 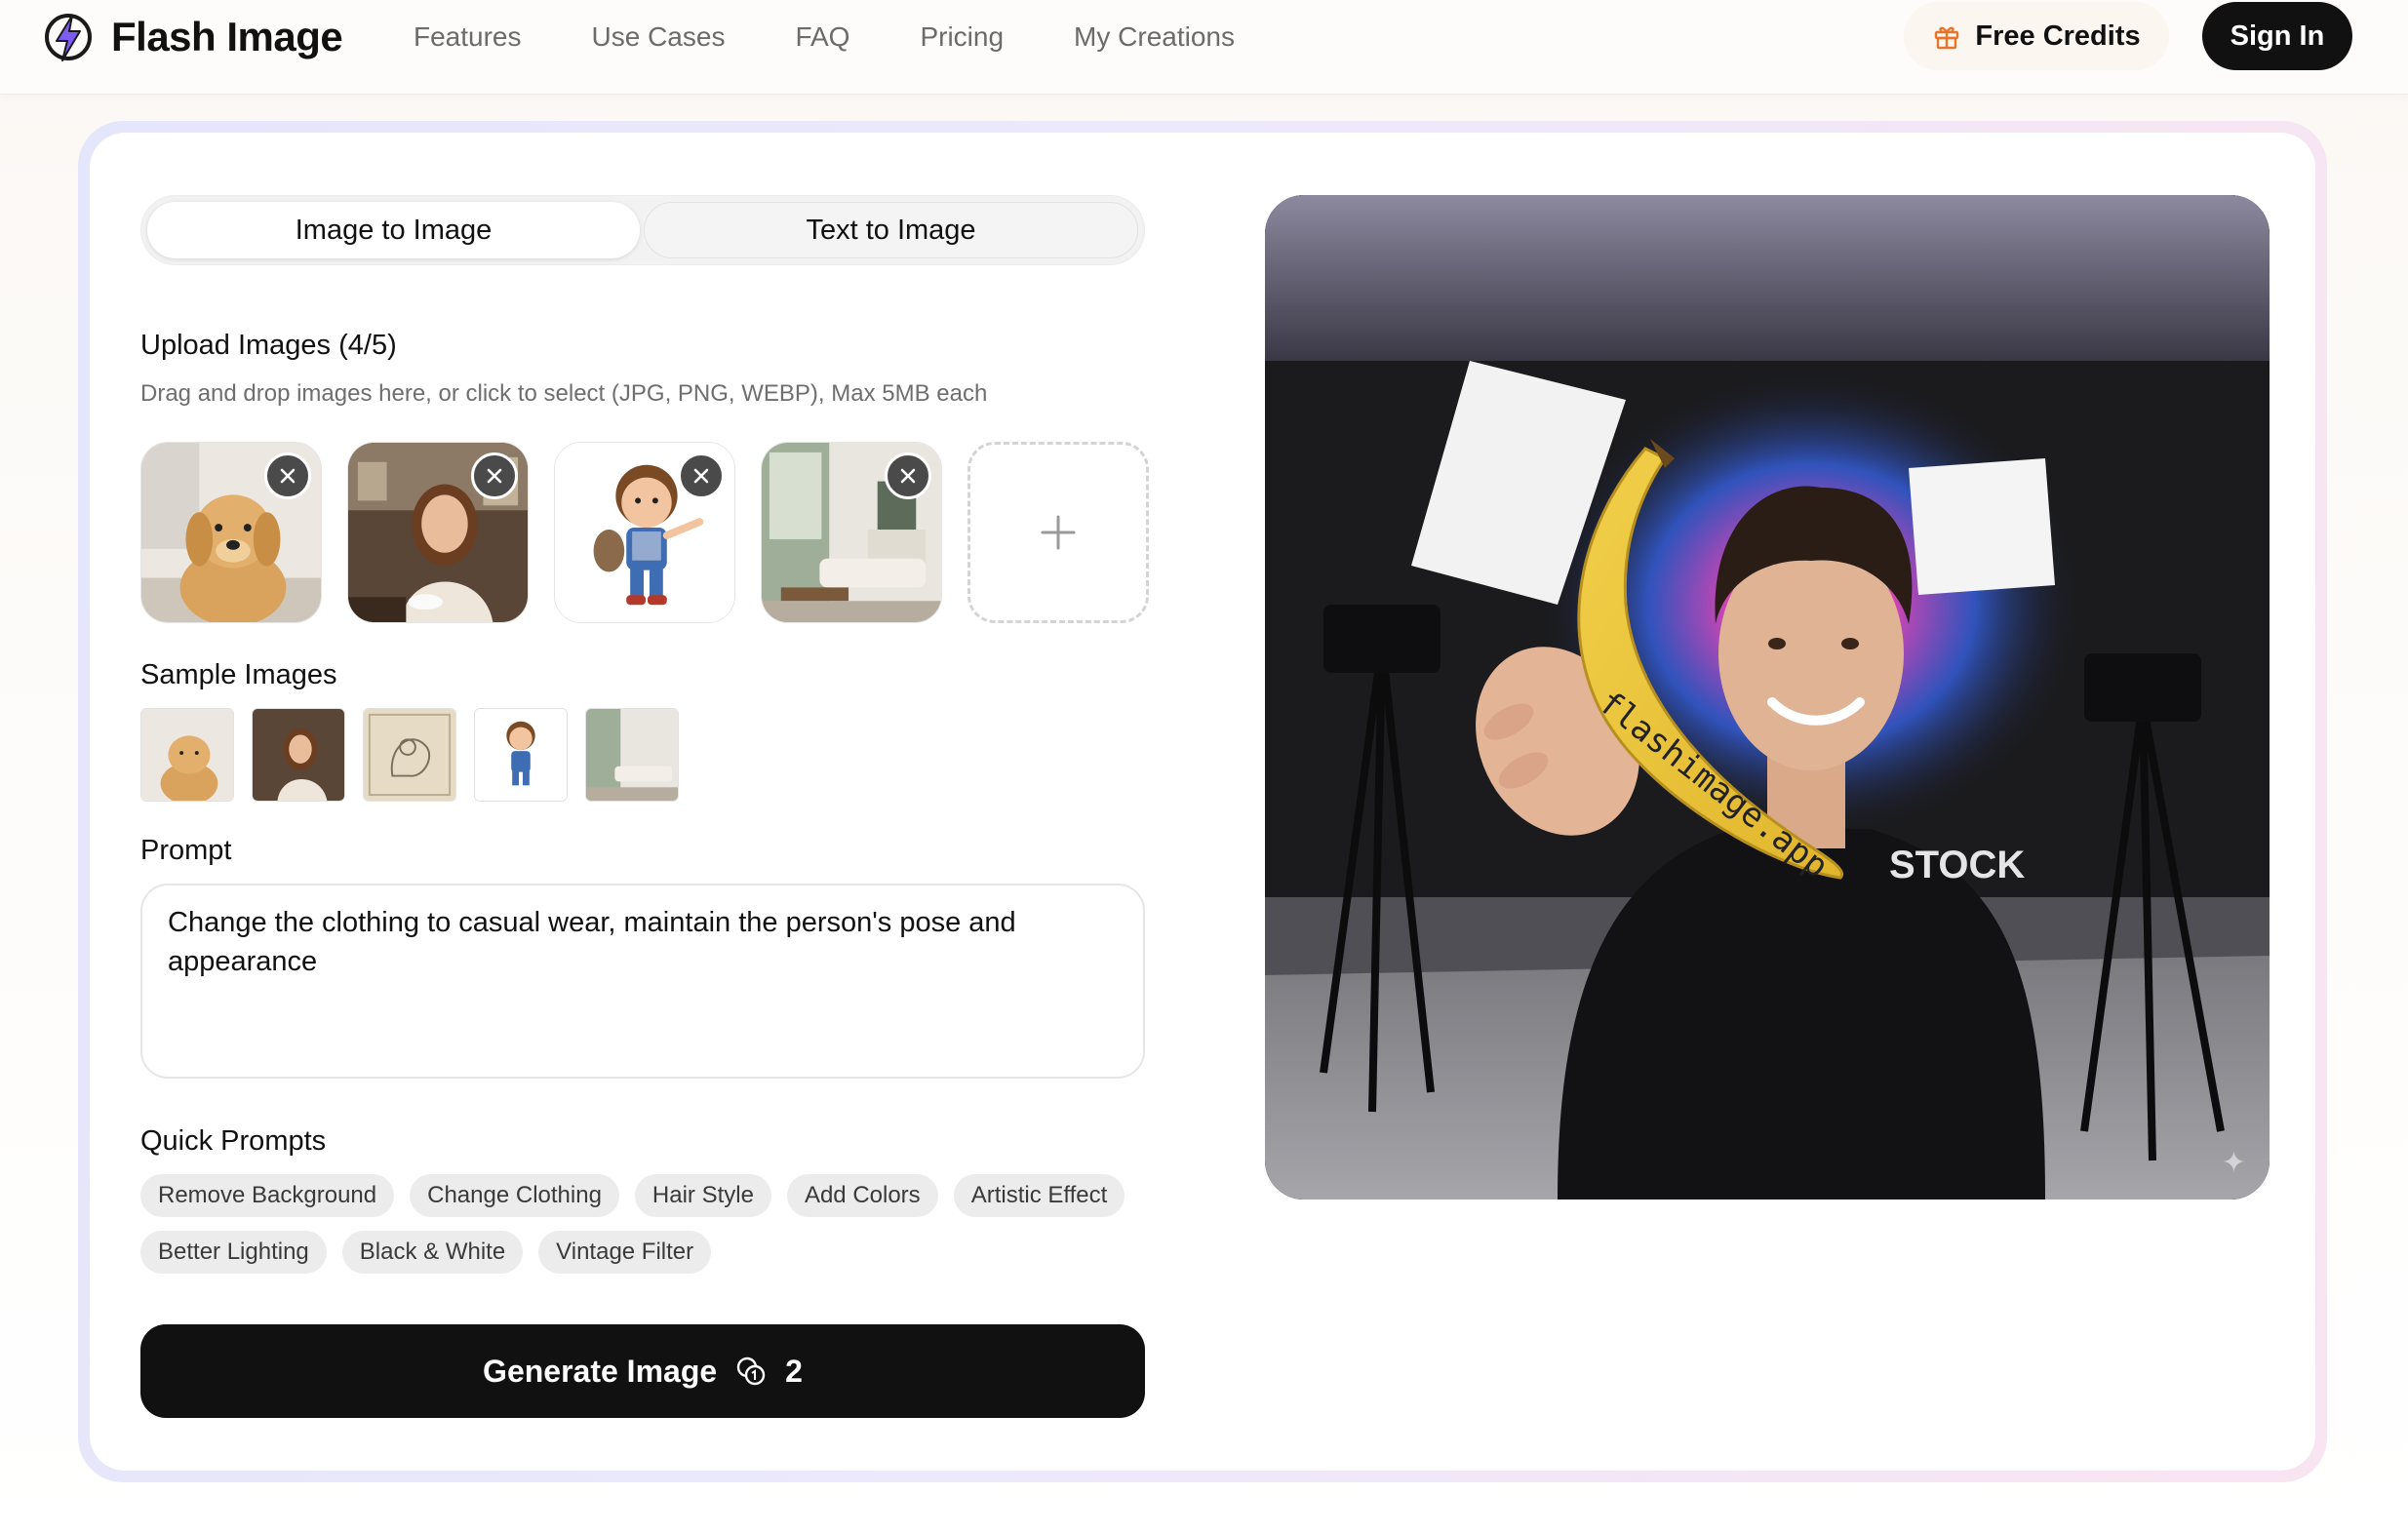 What do you see at coordinates (642, 230) in the screenshot?
I see `mode-tabs: Image to Image Text to Image` at bounding box center [642, 230].